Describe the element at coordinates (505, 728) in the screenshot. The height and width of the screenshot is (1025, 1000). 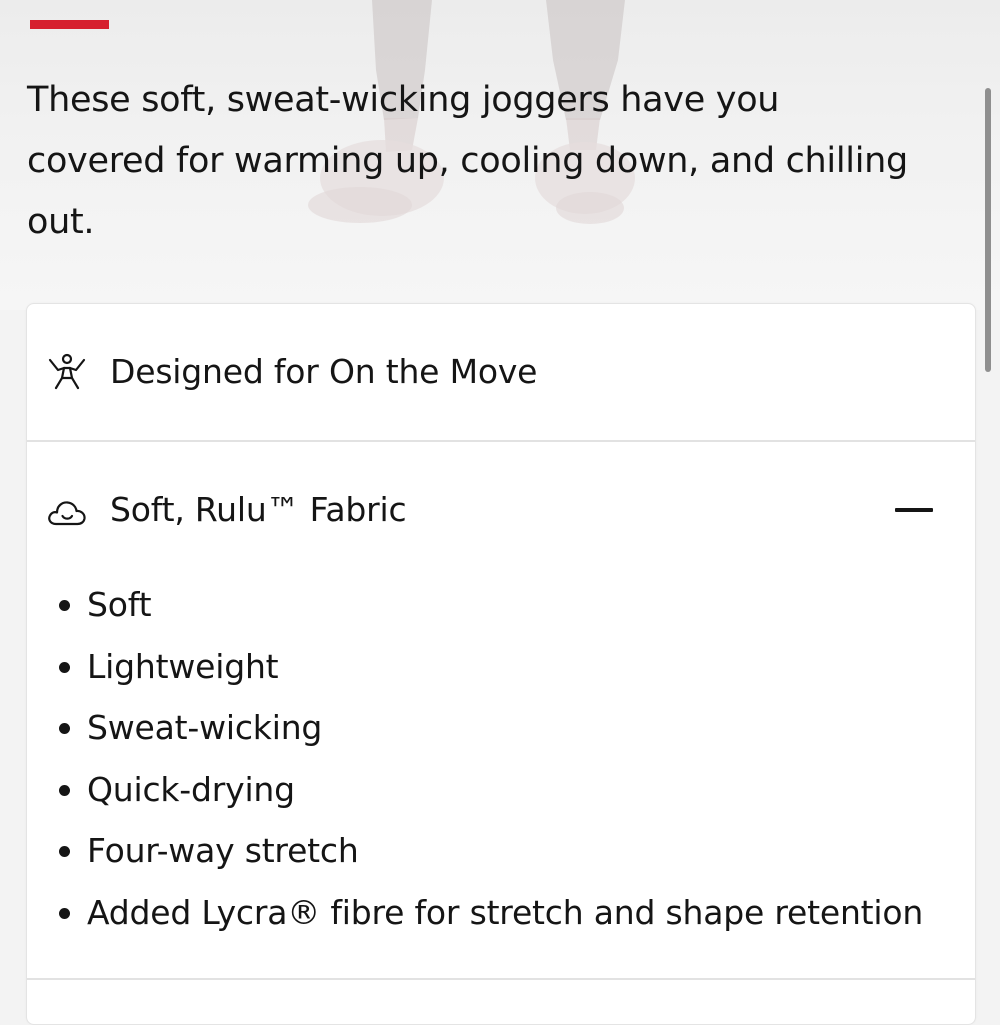
I see `list-item: Sweat-wicking` at that location.